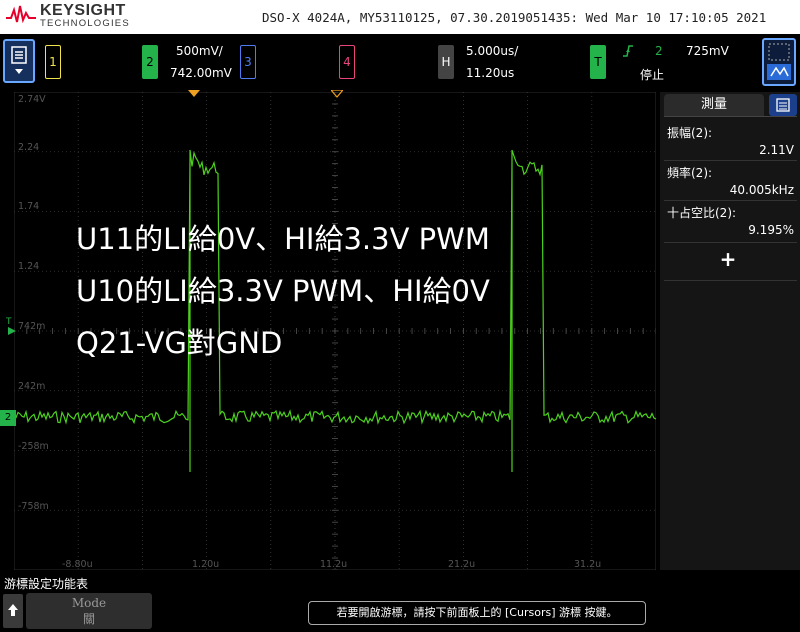  What do you see at coordinates (248, 62) in the screenshot?
I see `channel-3-button: 3` at bounding box center [248, 62].